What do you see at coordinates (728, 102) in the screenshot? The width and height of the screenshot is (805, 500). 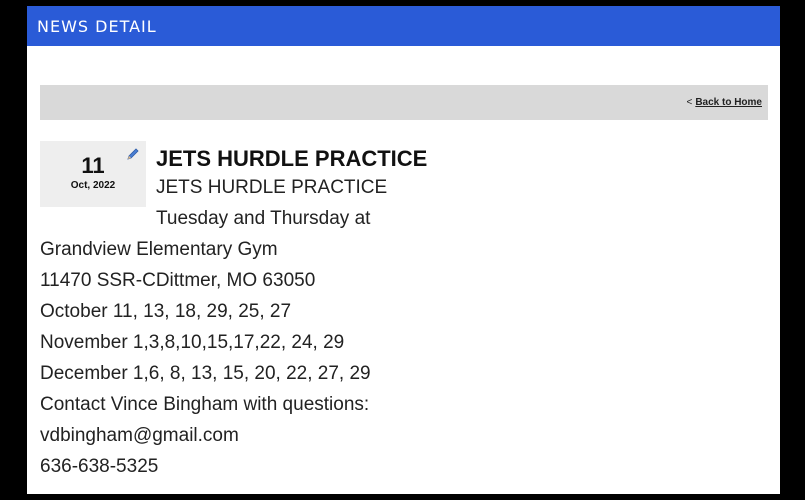 I see `back-to-home-link: Back to Home` at bounding box center [728, 102].